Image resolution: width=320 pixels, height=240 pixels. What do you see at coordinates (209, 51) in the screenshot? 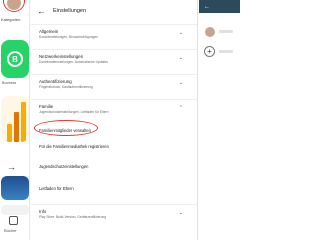
I see `add-member-icon: +` at bounding box center [209, 51].